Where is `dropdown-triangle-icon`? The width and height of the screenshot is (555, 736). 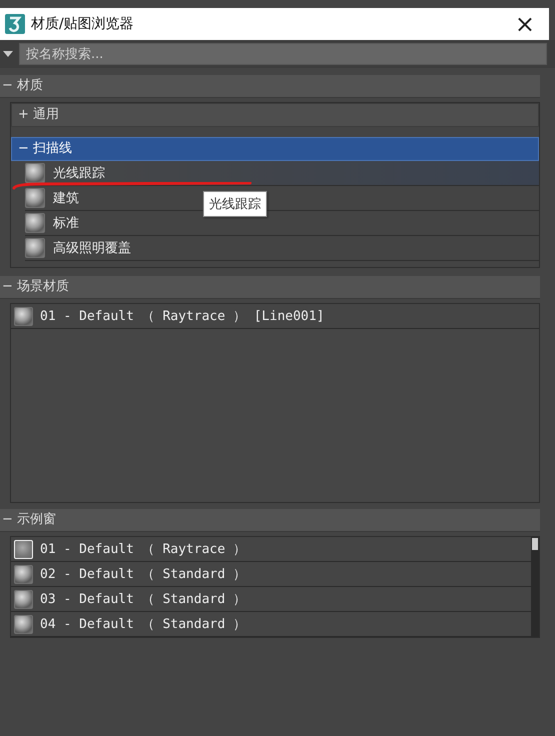 dropdown-triangle-icon is located at coordinates (8, 54).